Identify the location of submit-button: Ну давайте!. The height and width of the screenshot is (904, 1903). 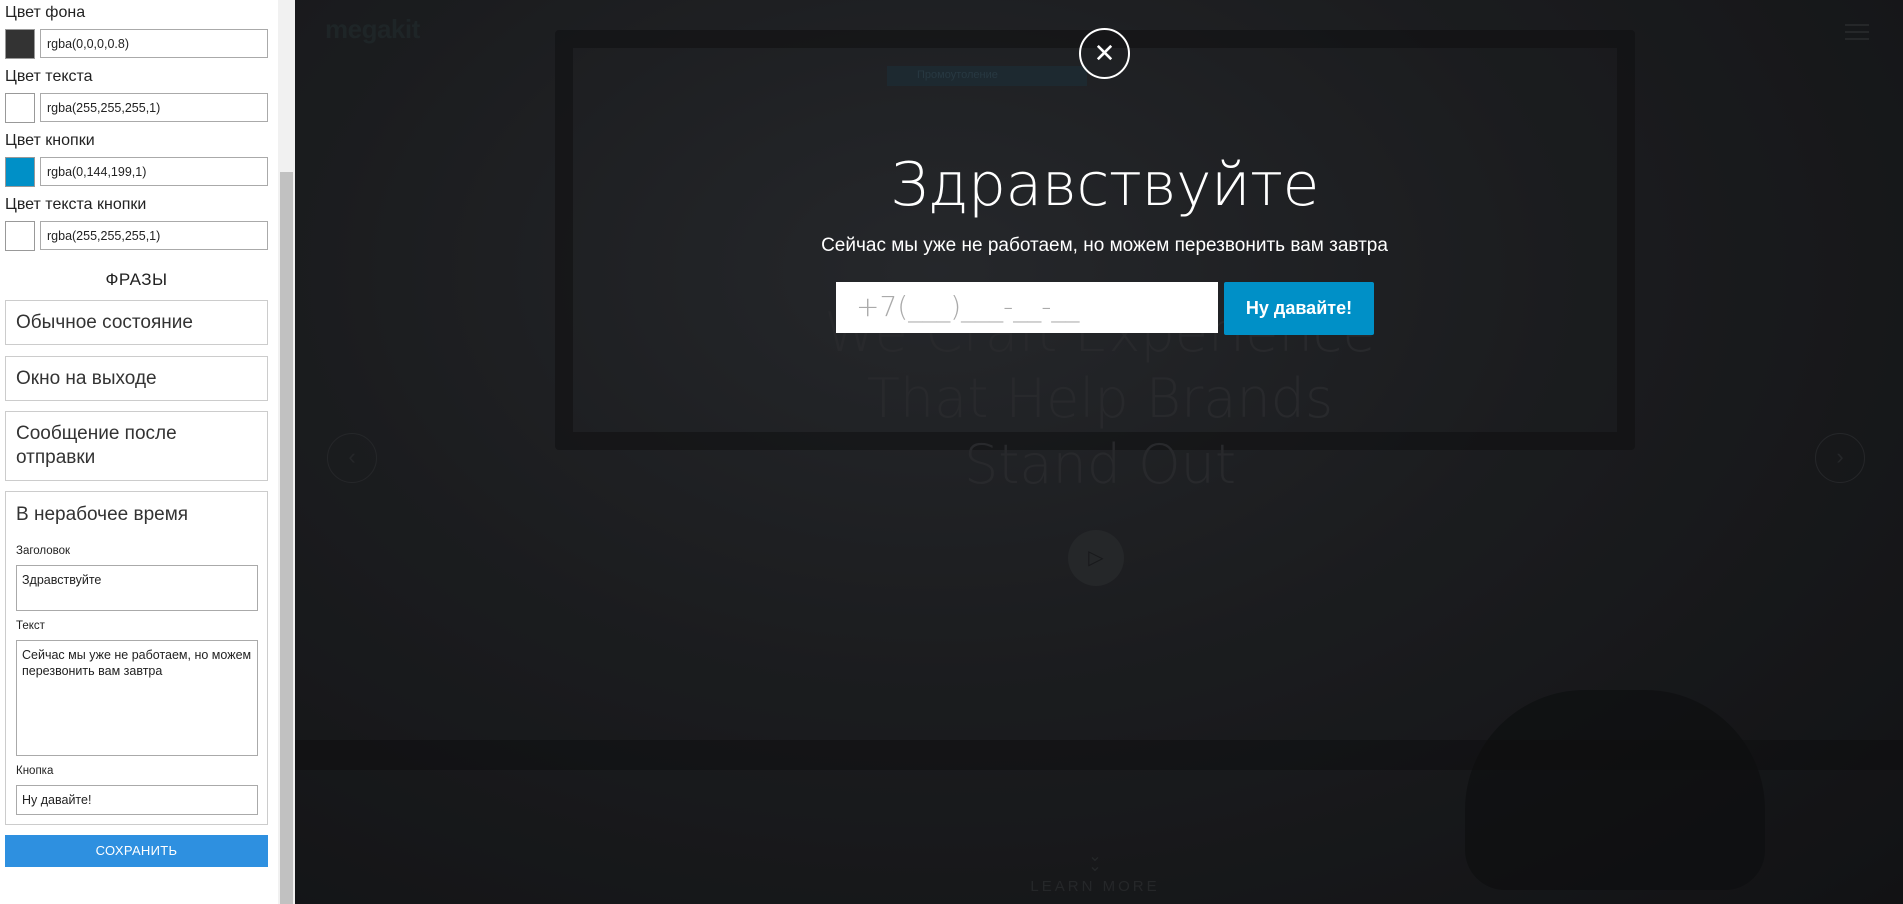
(1299, 308).